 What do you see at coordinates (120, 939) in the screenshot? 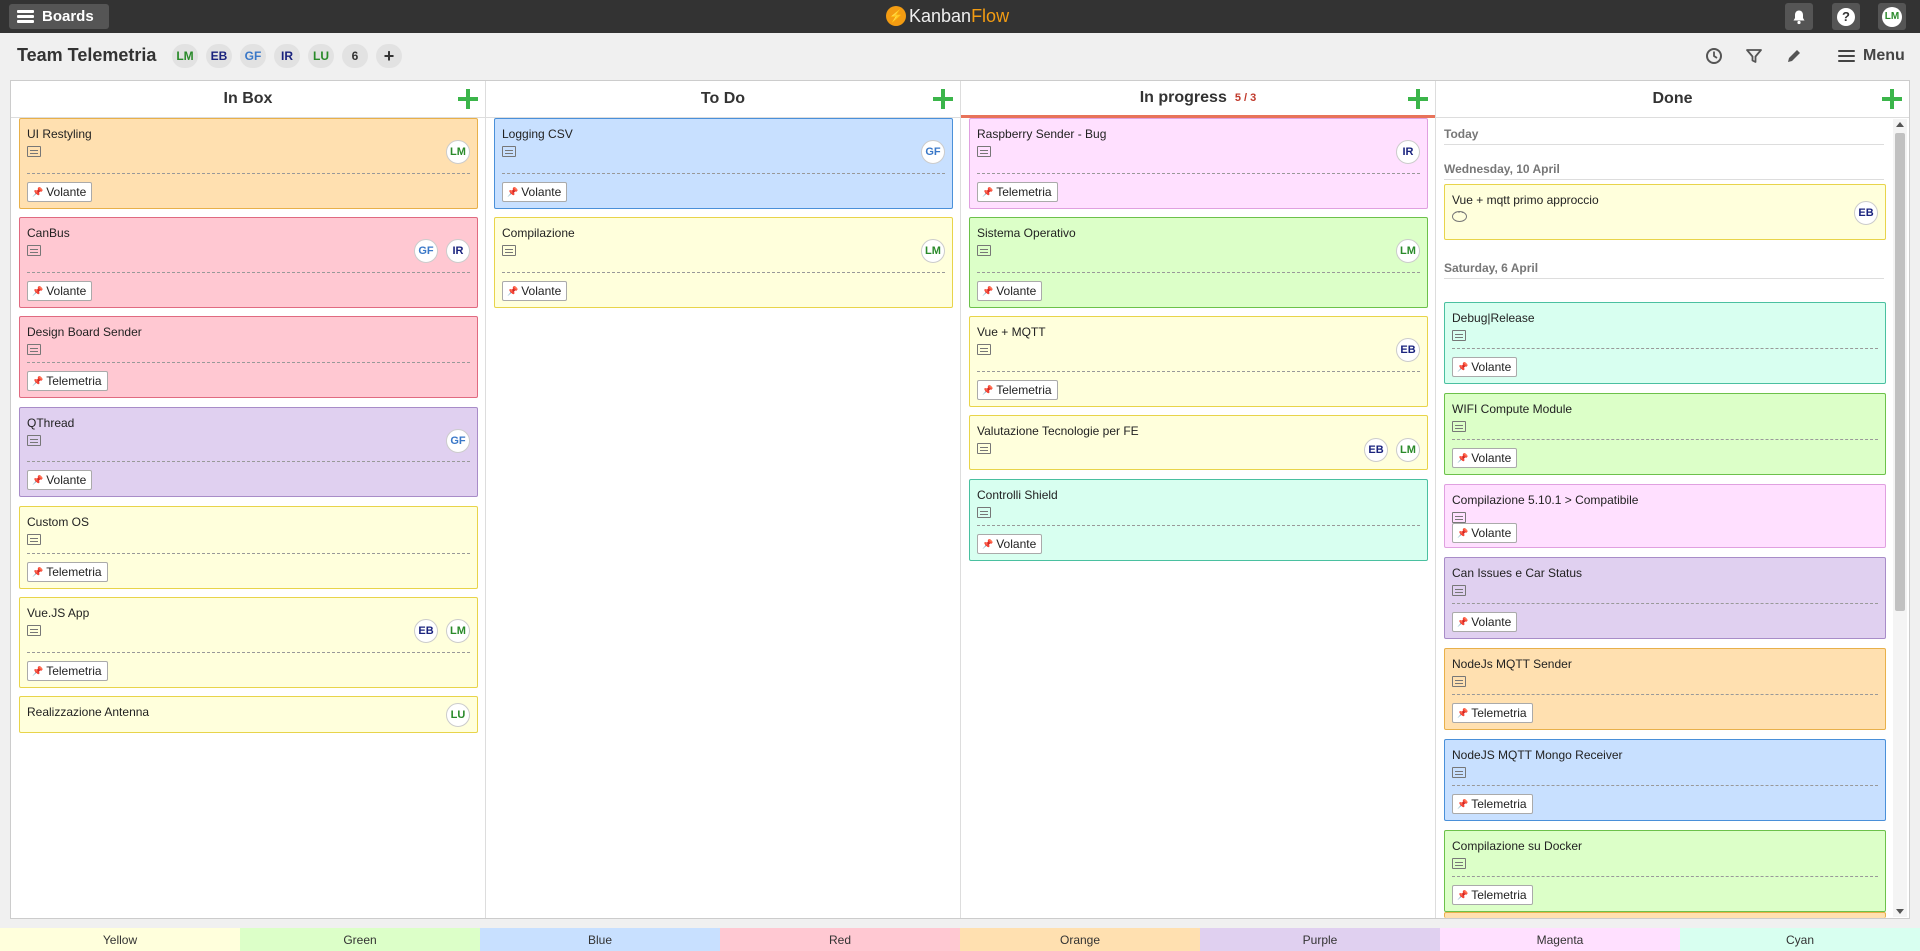
I see `color-filter-yellow: Yellow` at bounding box center [120, 939].